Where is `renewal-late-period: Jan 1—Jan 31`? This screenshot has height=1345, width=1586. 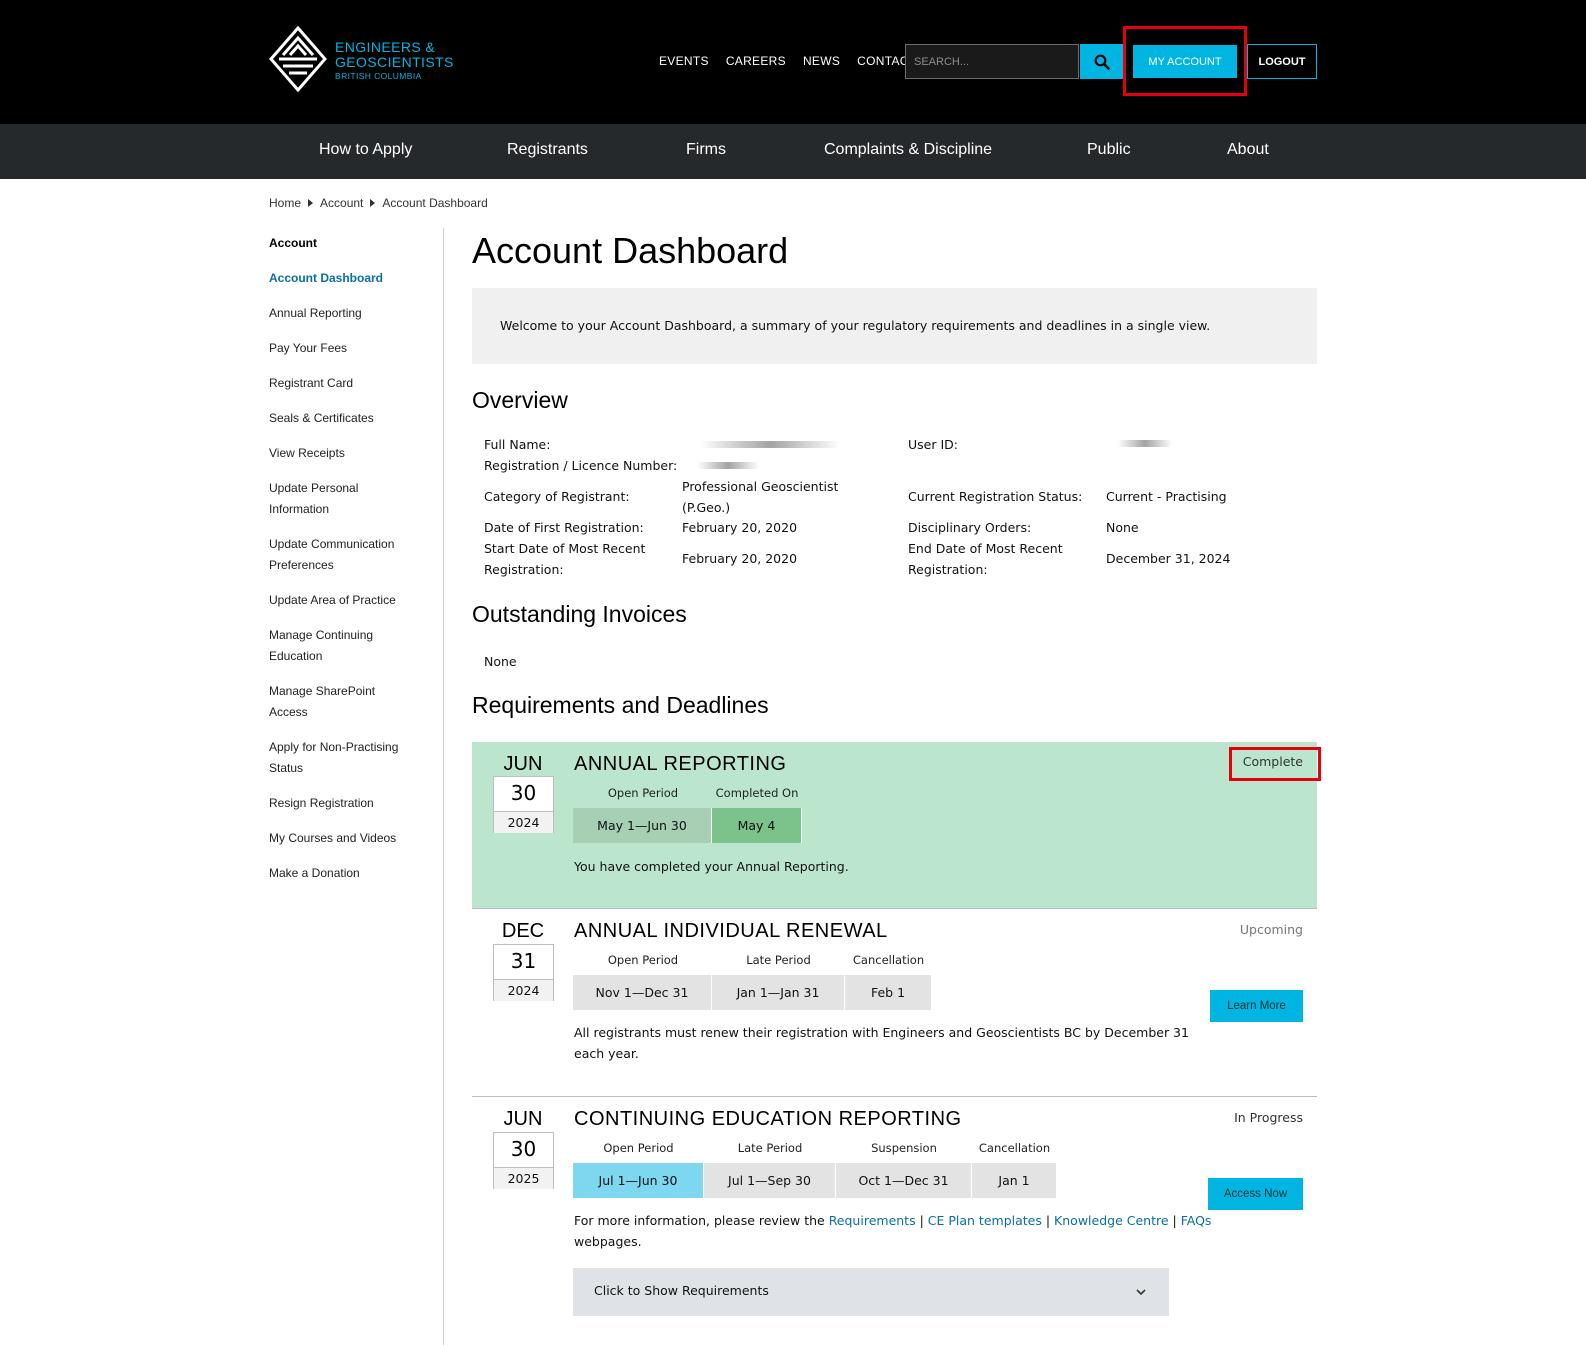 renewal-late-period: Jan 1—Jan 31 is located at coordinates (778, 992).